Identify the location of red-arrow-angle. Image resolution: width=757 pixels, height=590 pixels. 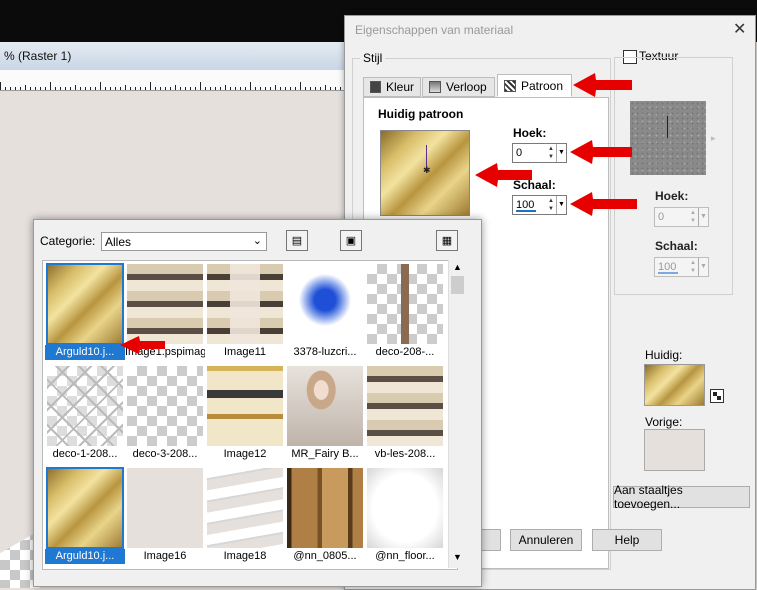
(601, 152).